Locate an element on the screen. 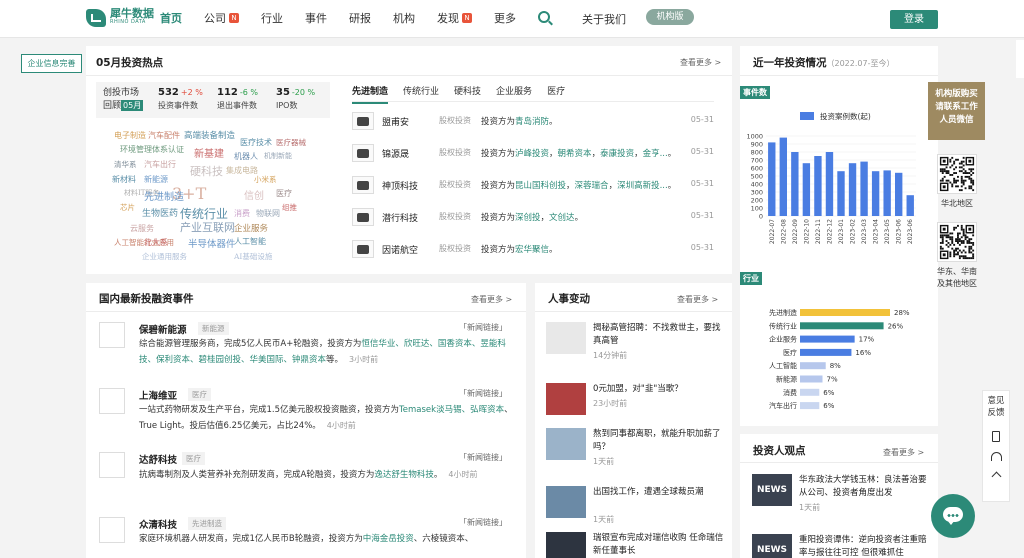 The image size is (1024, 558). nav-item-7: 更多 is located at coordinates (505, 18).